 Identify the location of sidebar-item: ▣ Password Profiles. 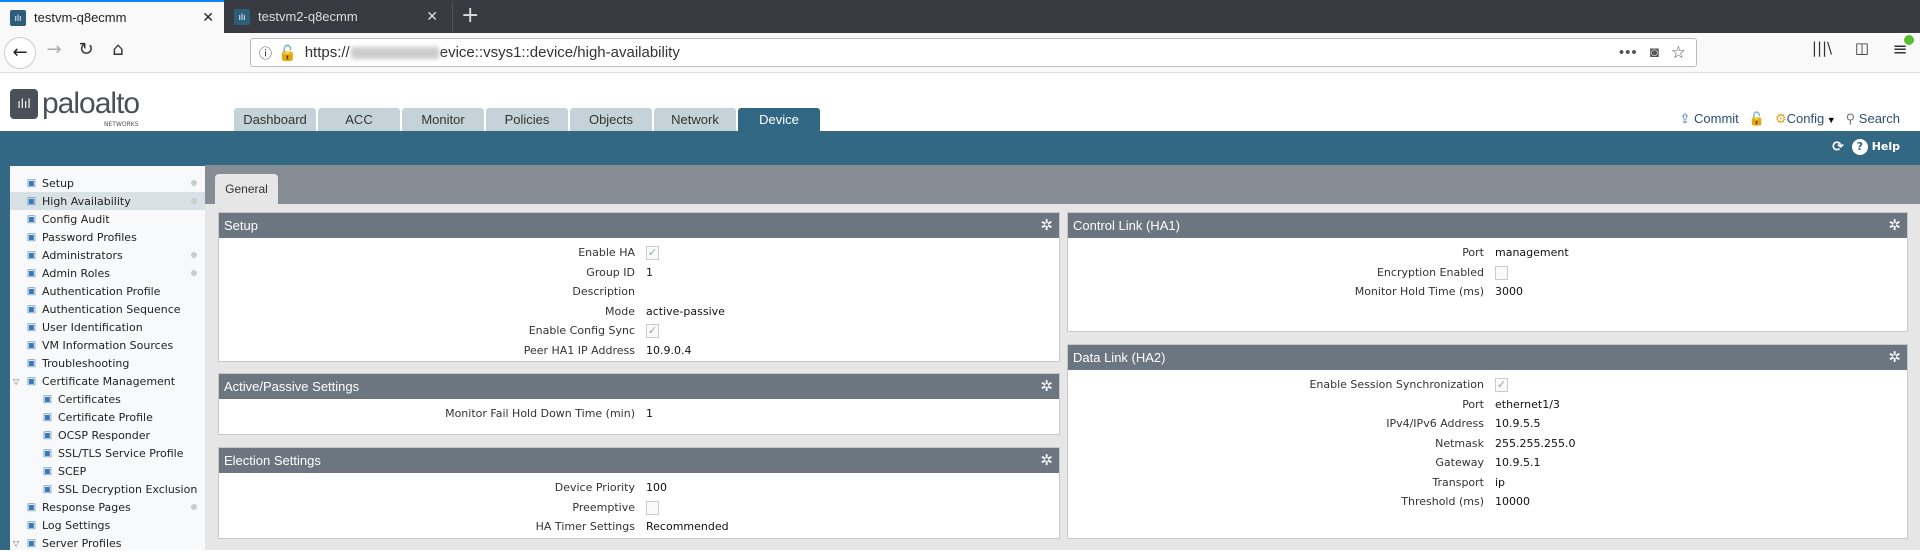
(107, 237).